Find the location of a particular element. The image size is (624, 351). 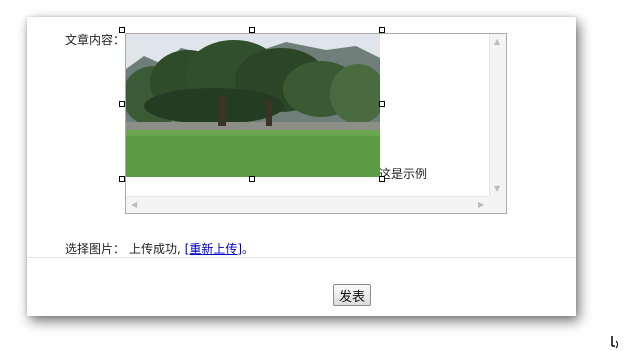

resize-handle-top-left is located at coordinates (122, 30).